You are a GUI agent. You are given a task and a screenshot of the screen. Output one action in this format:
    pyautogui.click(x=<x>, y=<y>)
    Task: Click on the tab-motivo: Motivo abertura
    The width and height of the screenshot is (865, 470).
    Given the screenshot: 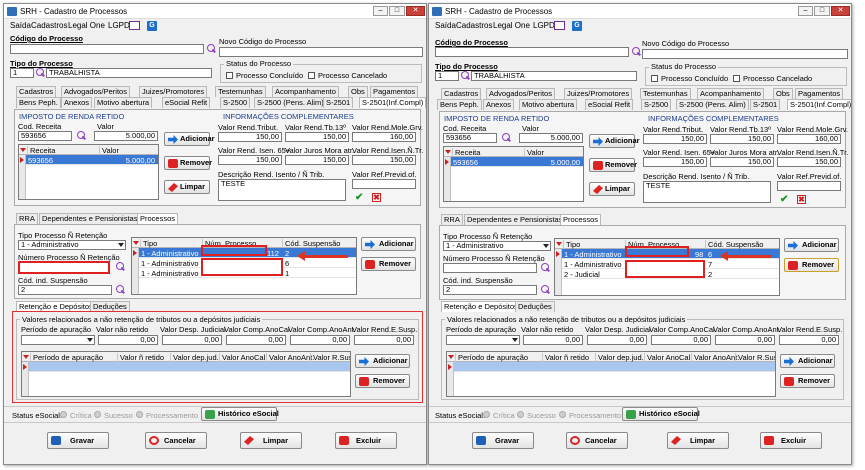 What is the action you would take?
    pyautogui.click(x=548, y=104)
    